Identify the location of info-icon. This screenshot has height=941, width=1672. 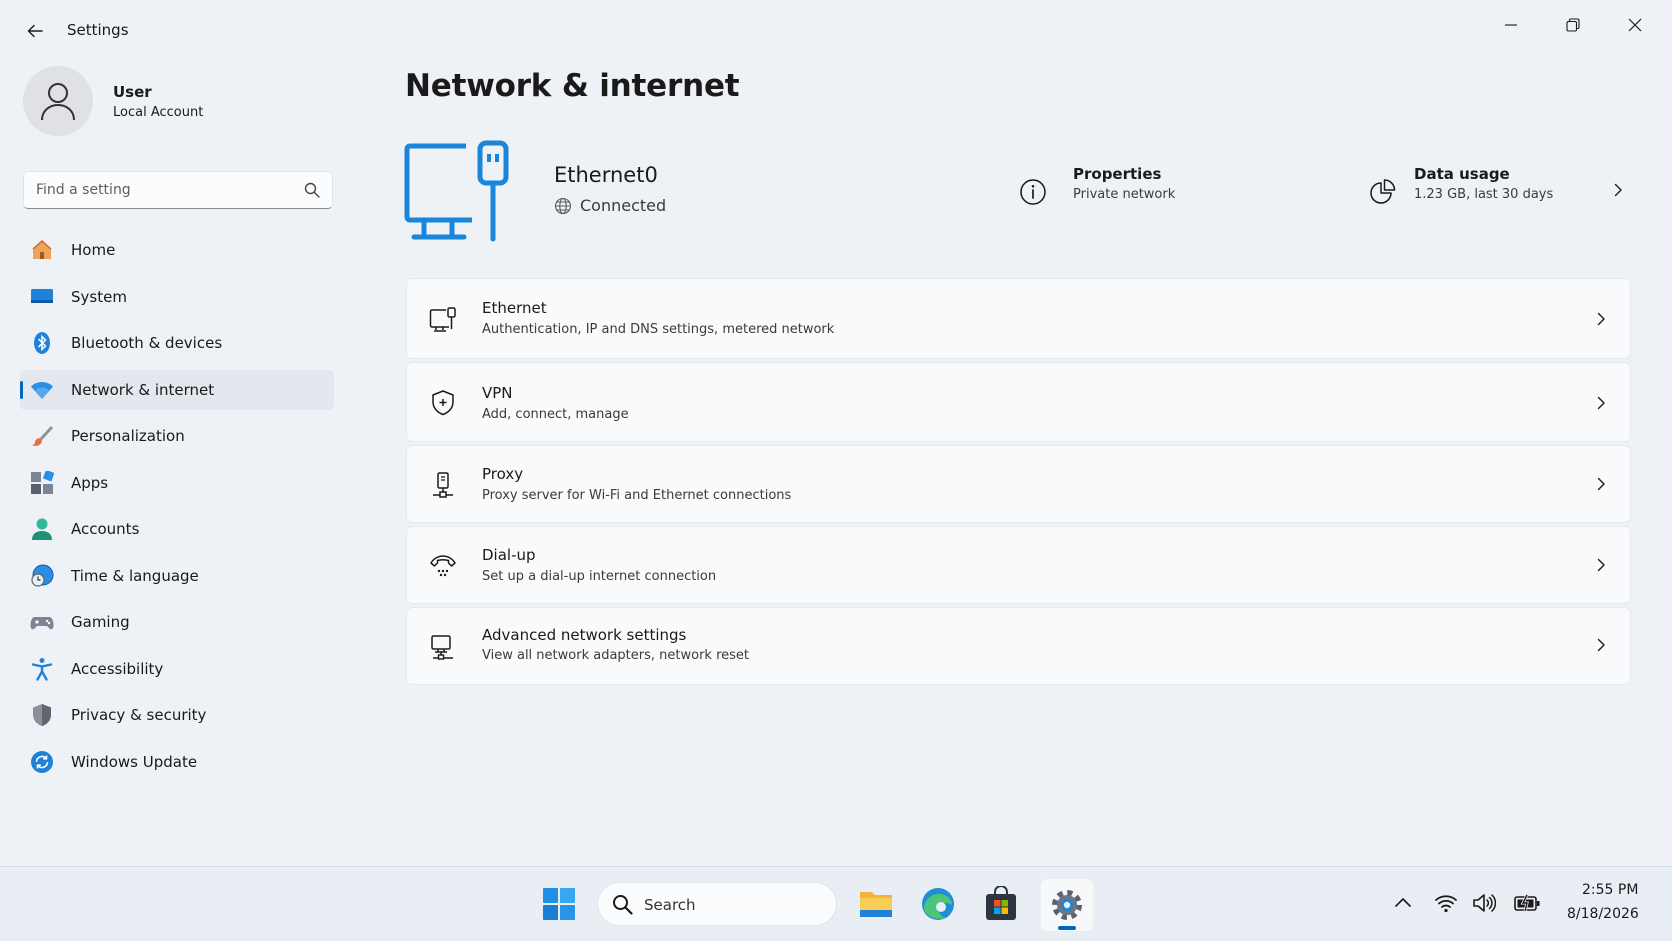
(1033, 192).